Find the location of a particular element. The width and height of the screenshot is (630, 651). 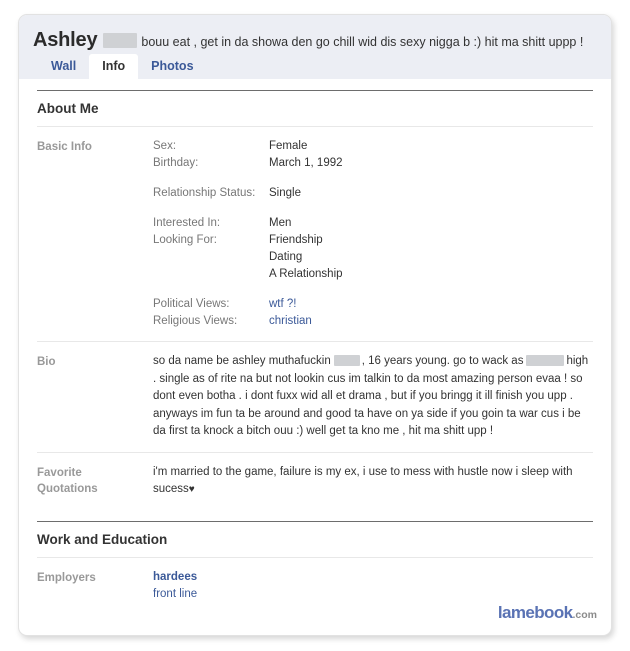

basic-info-group: Relationship Status: Single is located at coordinates (373, 193).